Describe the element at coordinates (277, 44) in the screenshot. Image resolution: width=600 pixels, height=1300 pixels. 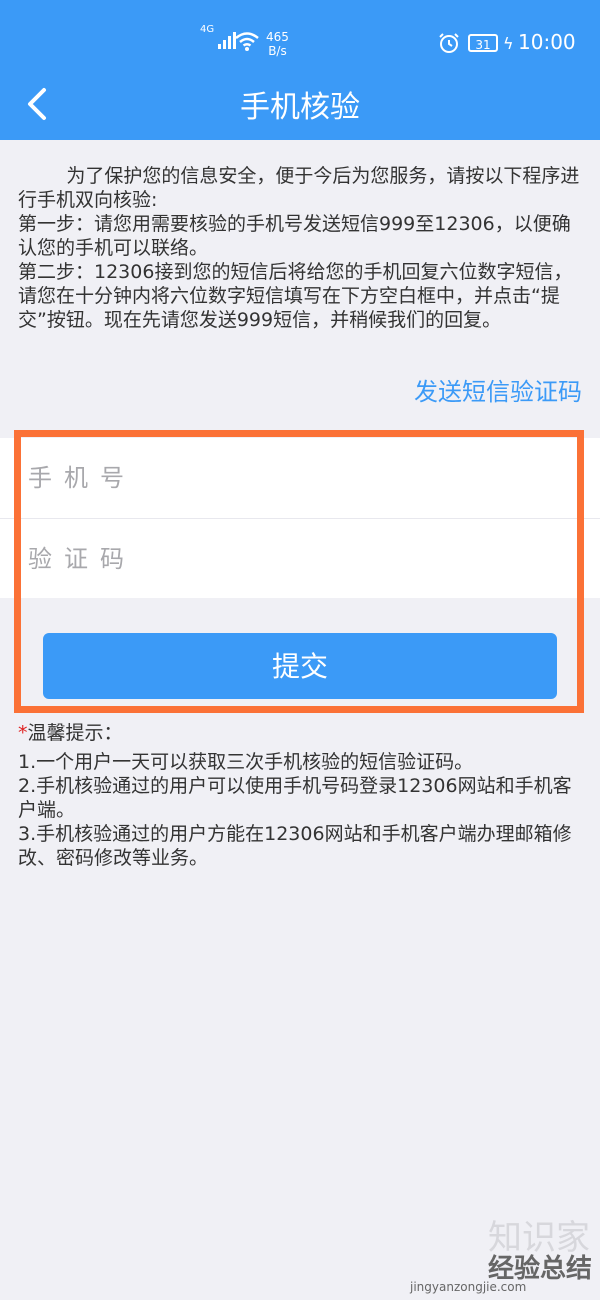
I see `network-speed: 465 B/s` at that location.